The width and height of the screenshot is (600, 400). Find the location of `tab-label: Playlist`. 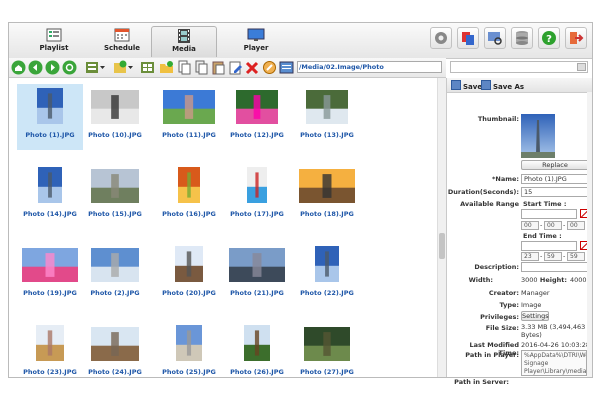

tab-label: Playlist is located at coordinates (54, 48).